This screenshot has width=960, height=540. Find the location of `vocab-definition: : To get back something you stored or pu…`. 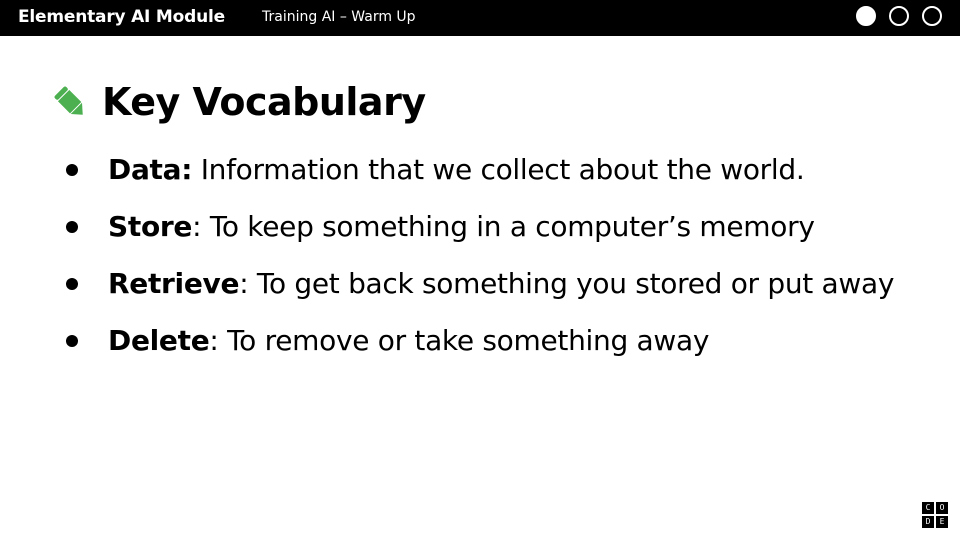

vocab-definition: : To get back something you stored or pu… is located at coordinates (567, 283).